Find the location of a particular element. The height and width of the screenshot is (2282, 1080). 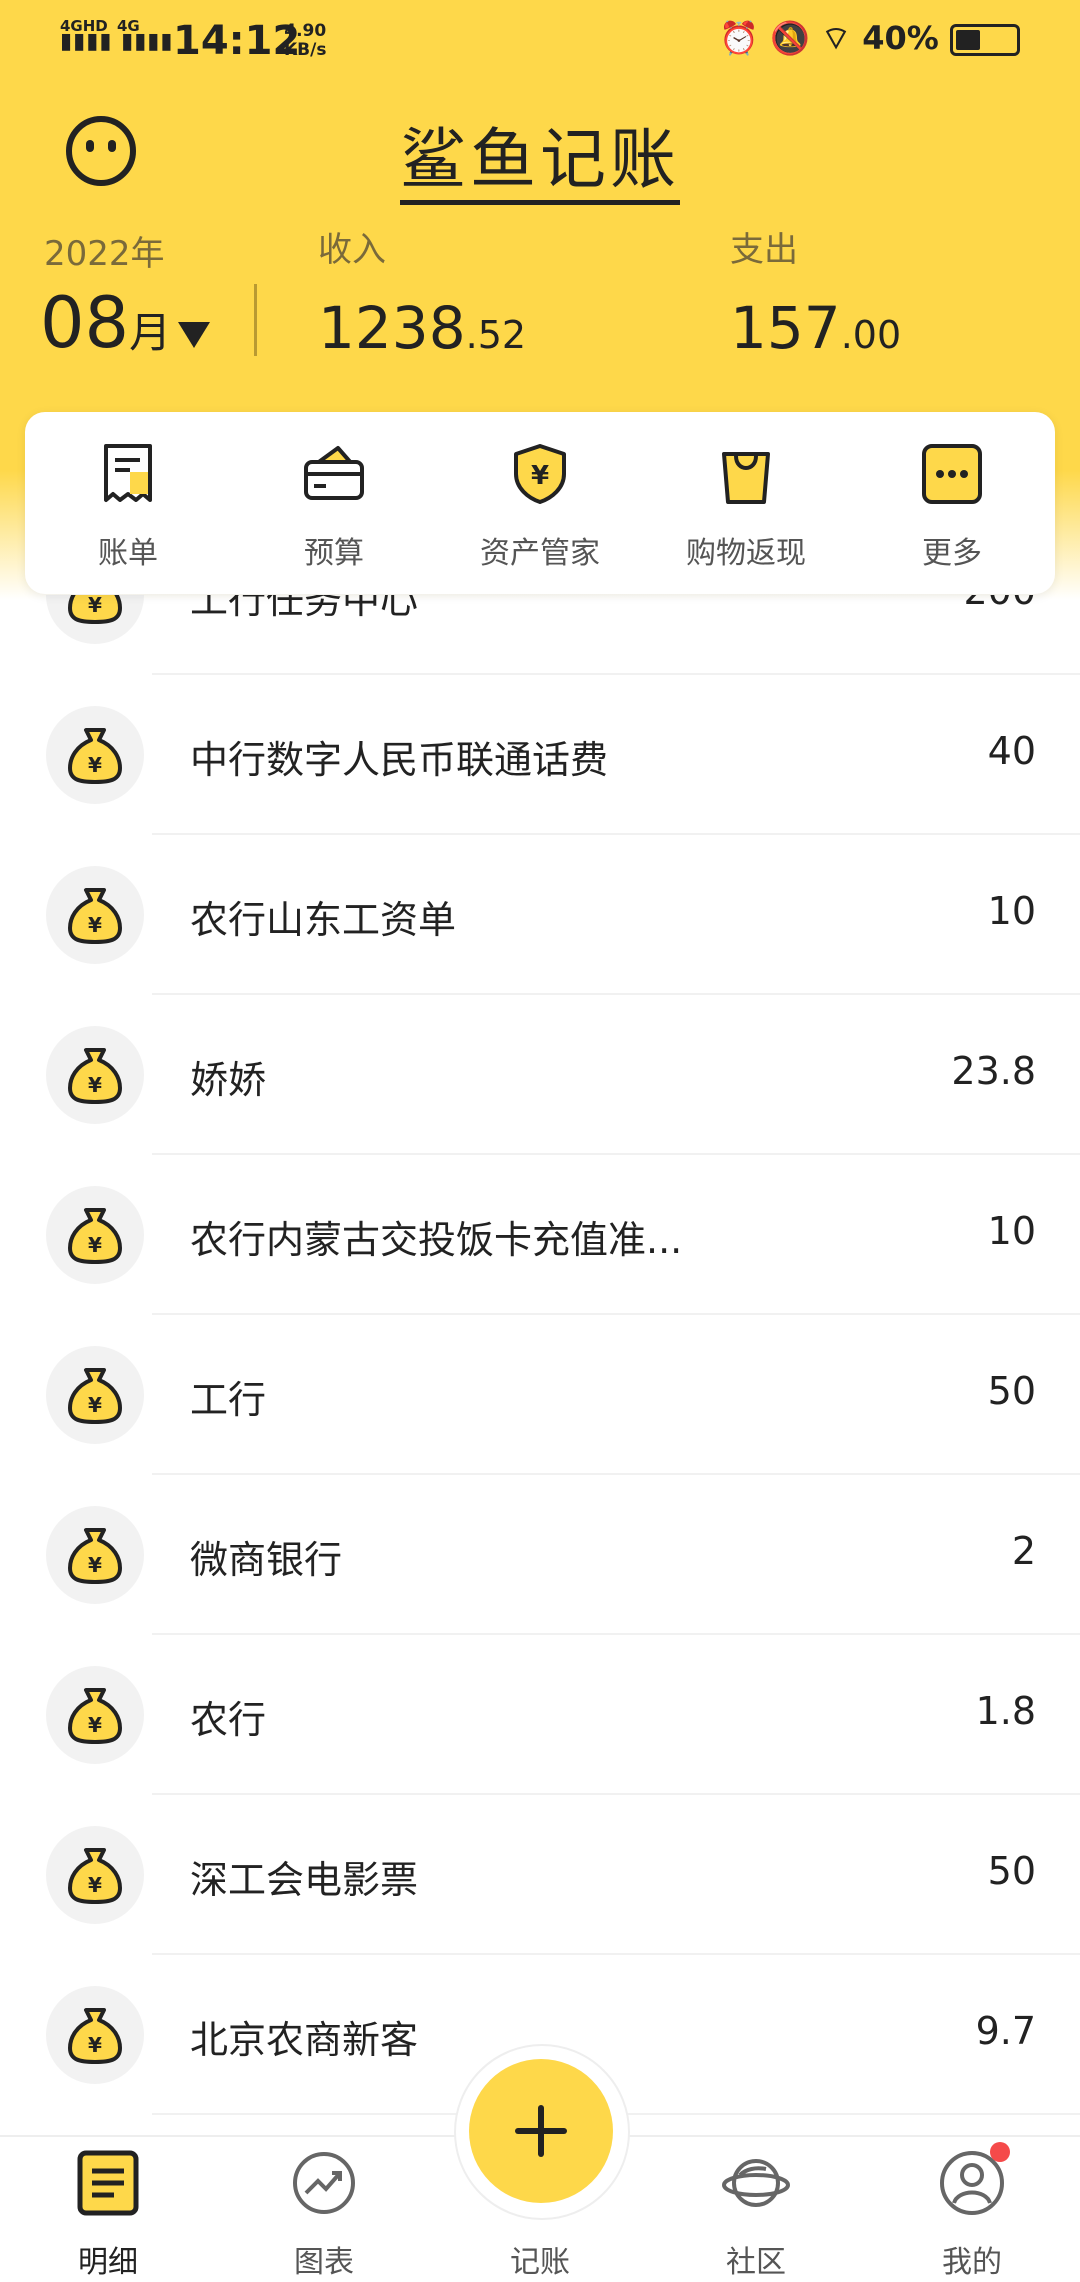

shield-yen-icon: ¥ is located at coordinates (540, 474).